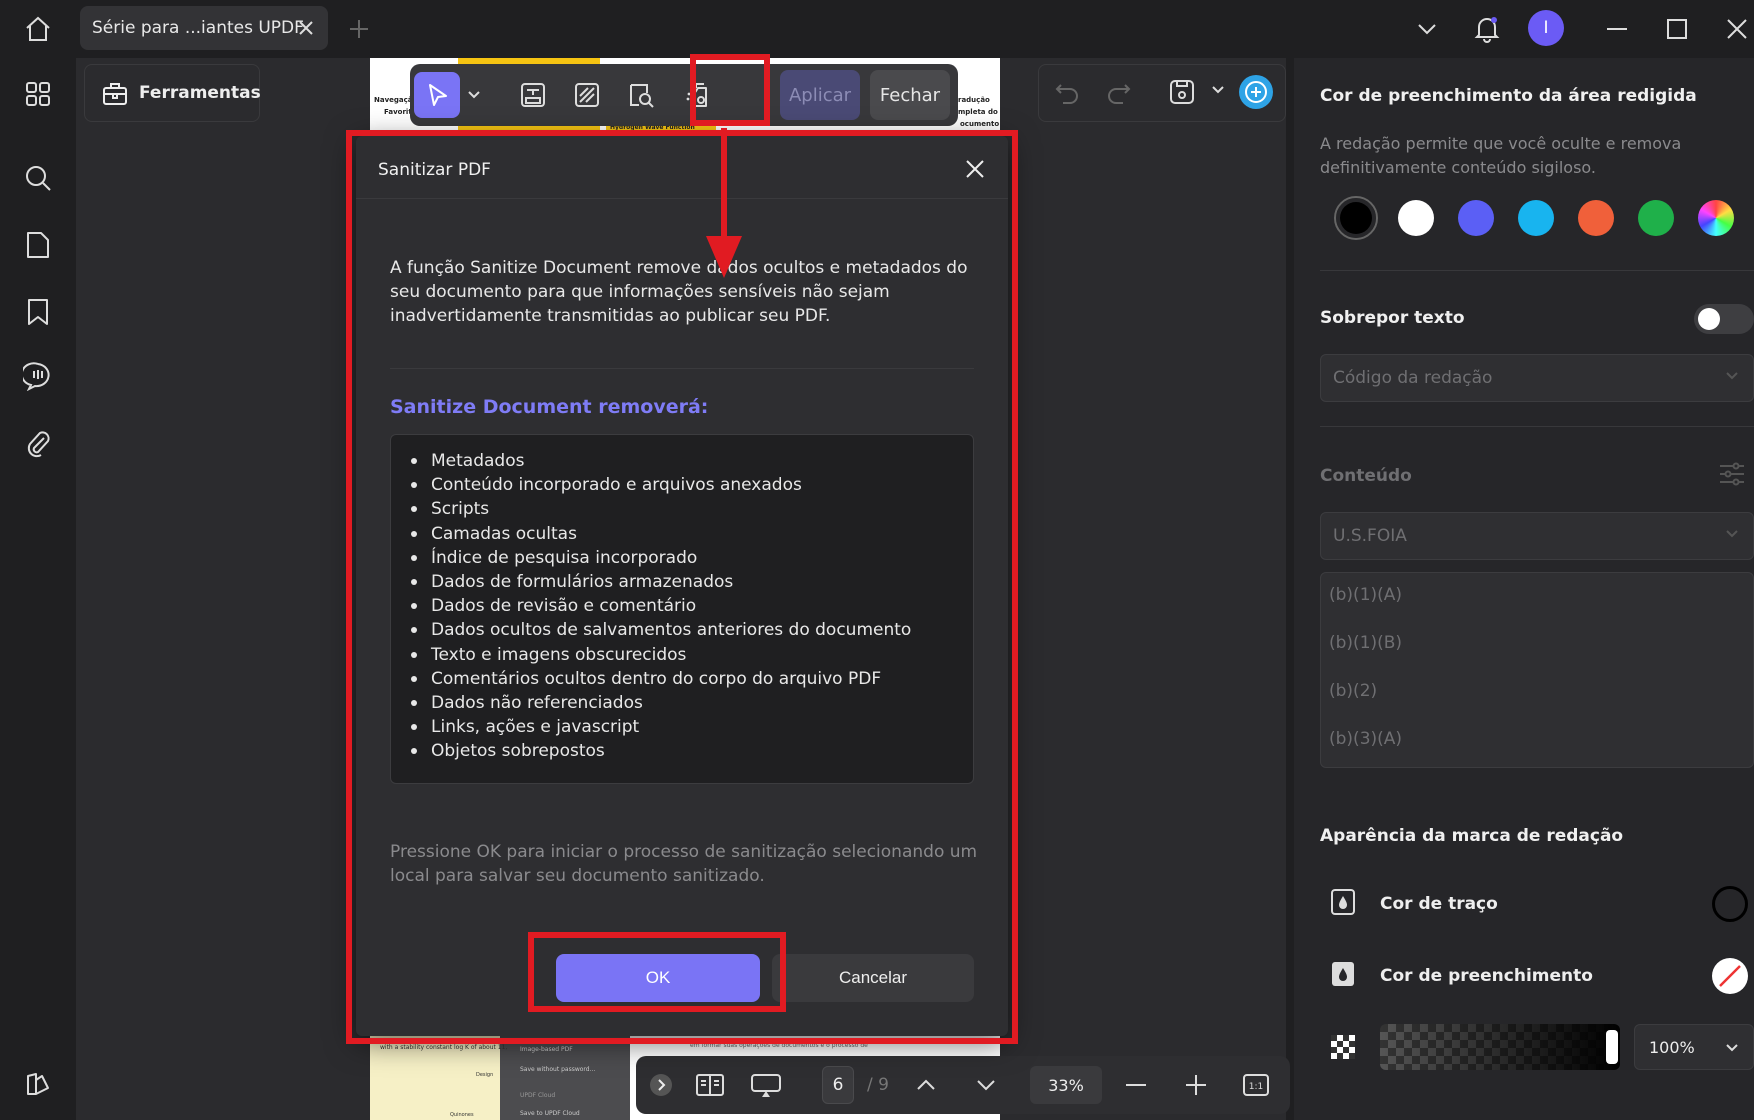 The width and height of the screenshot is (1754, 1120). I want to click on annotation-arrow-head, so click(724, 257).